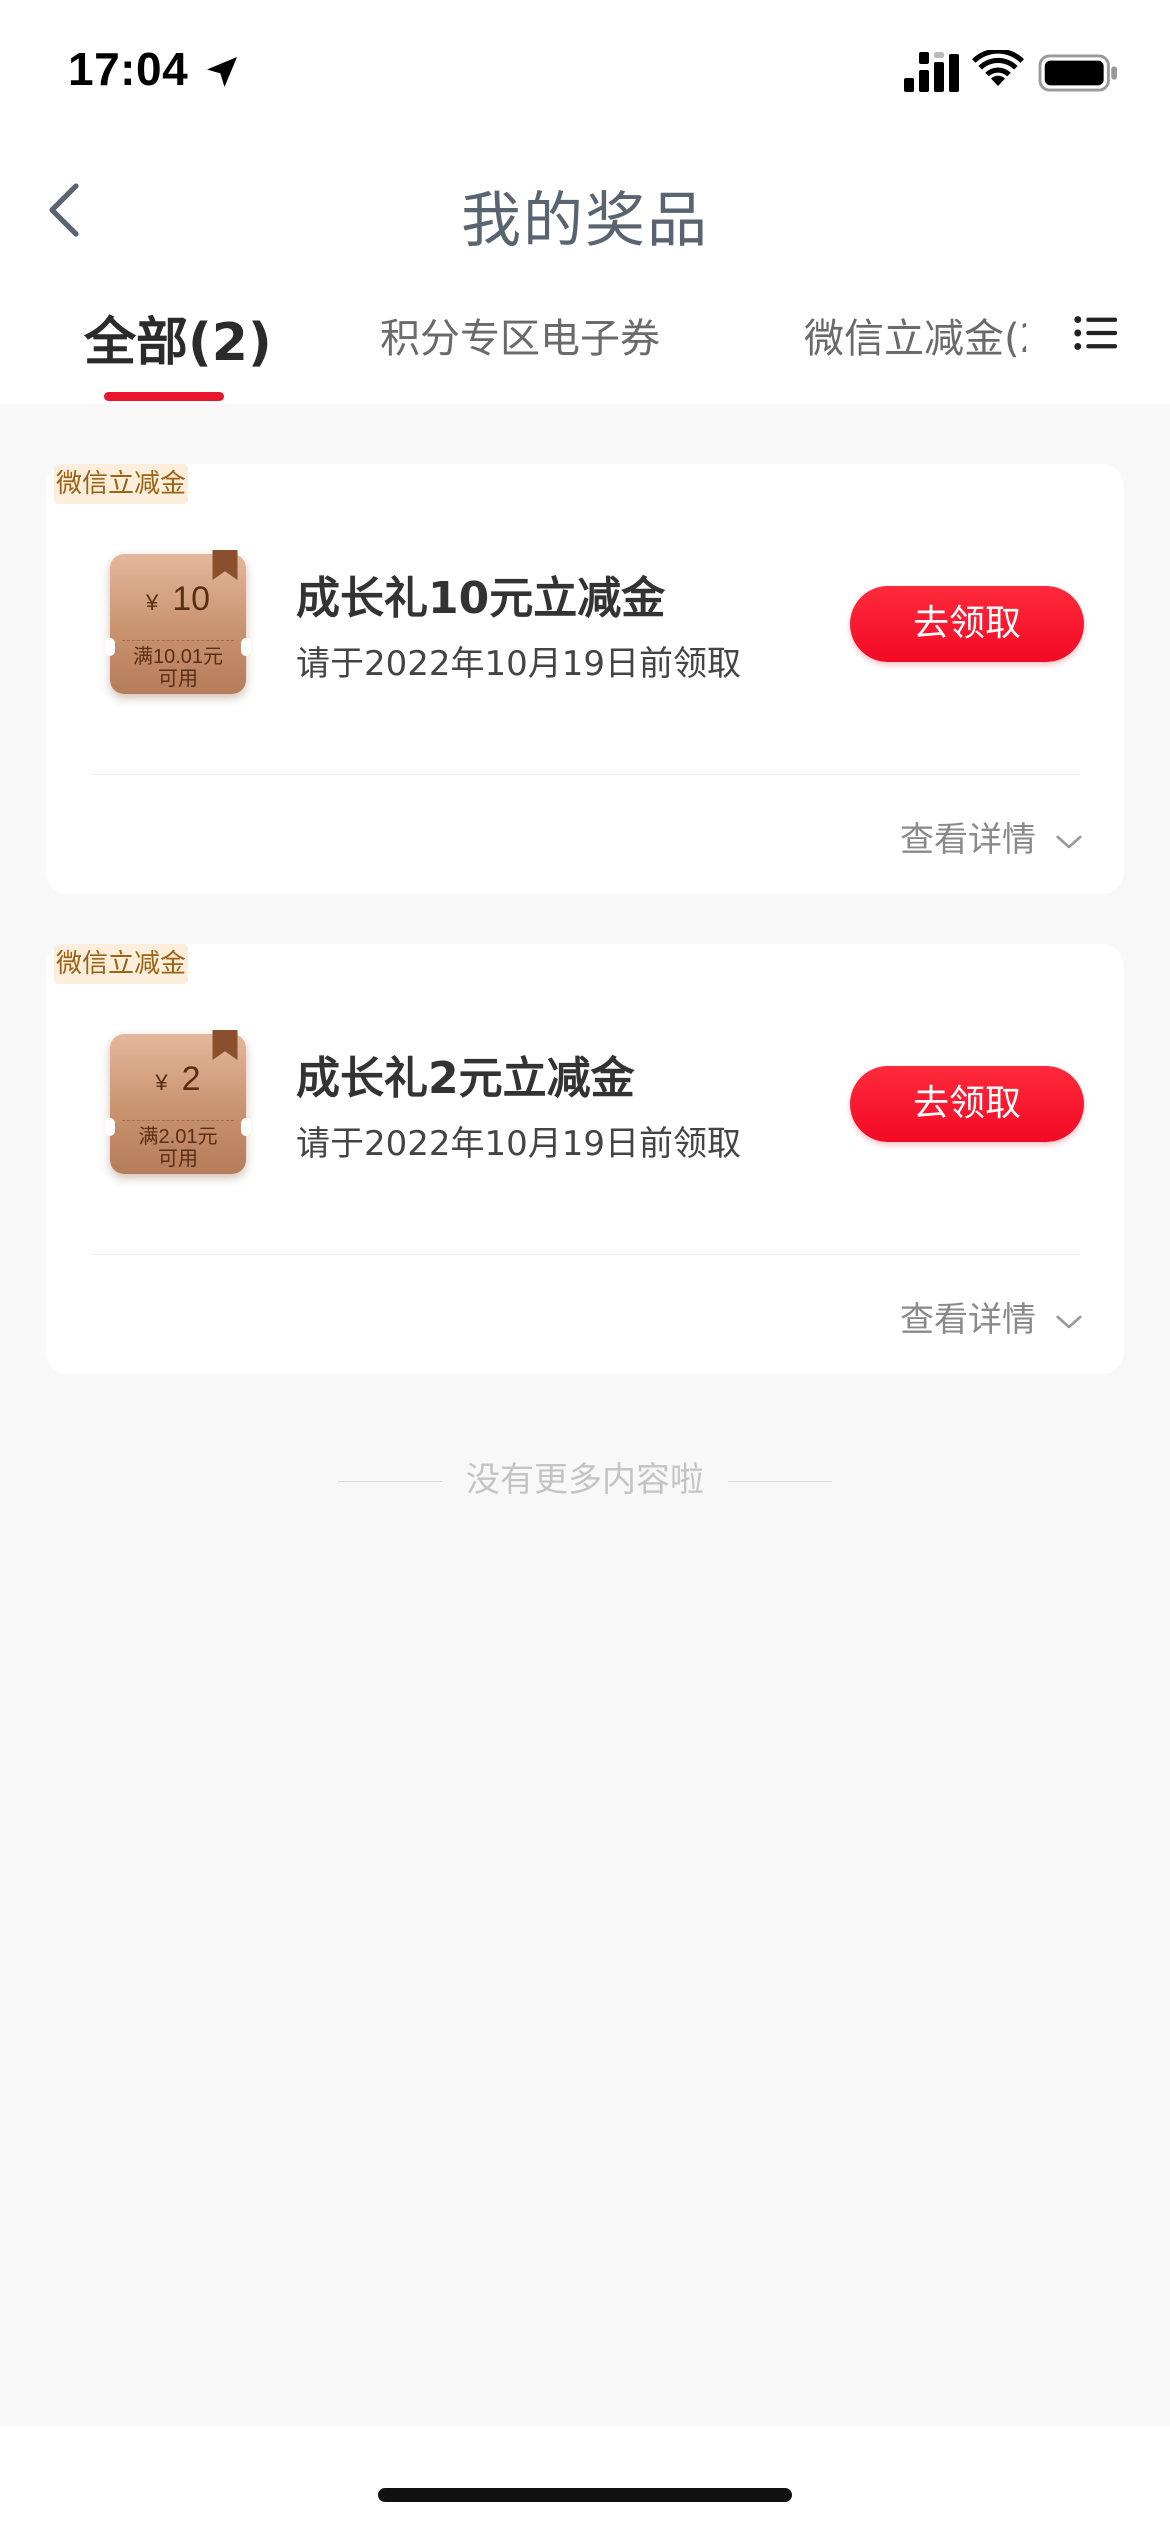  I want to click on list-menu-icon, so click(1095, 333).